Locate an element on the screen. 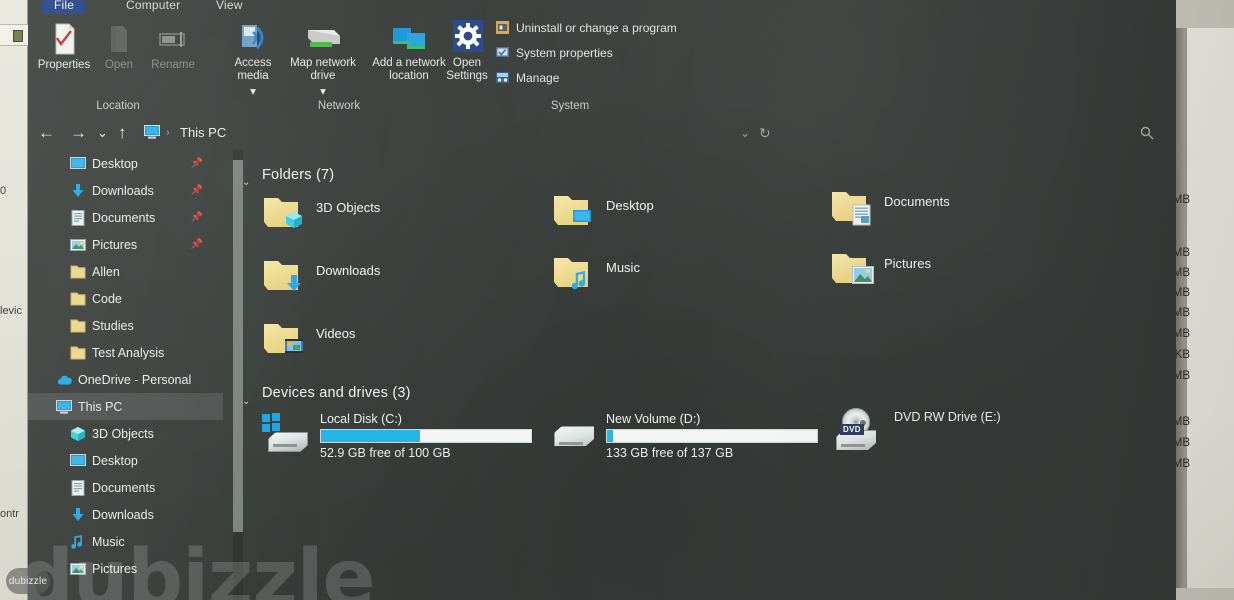  3d-objects-folder-icon is located at coordinates (285, 215).